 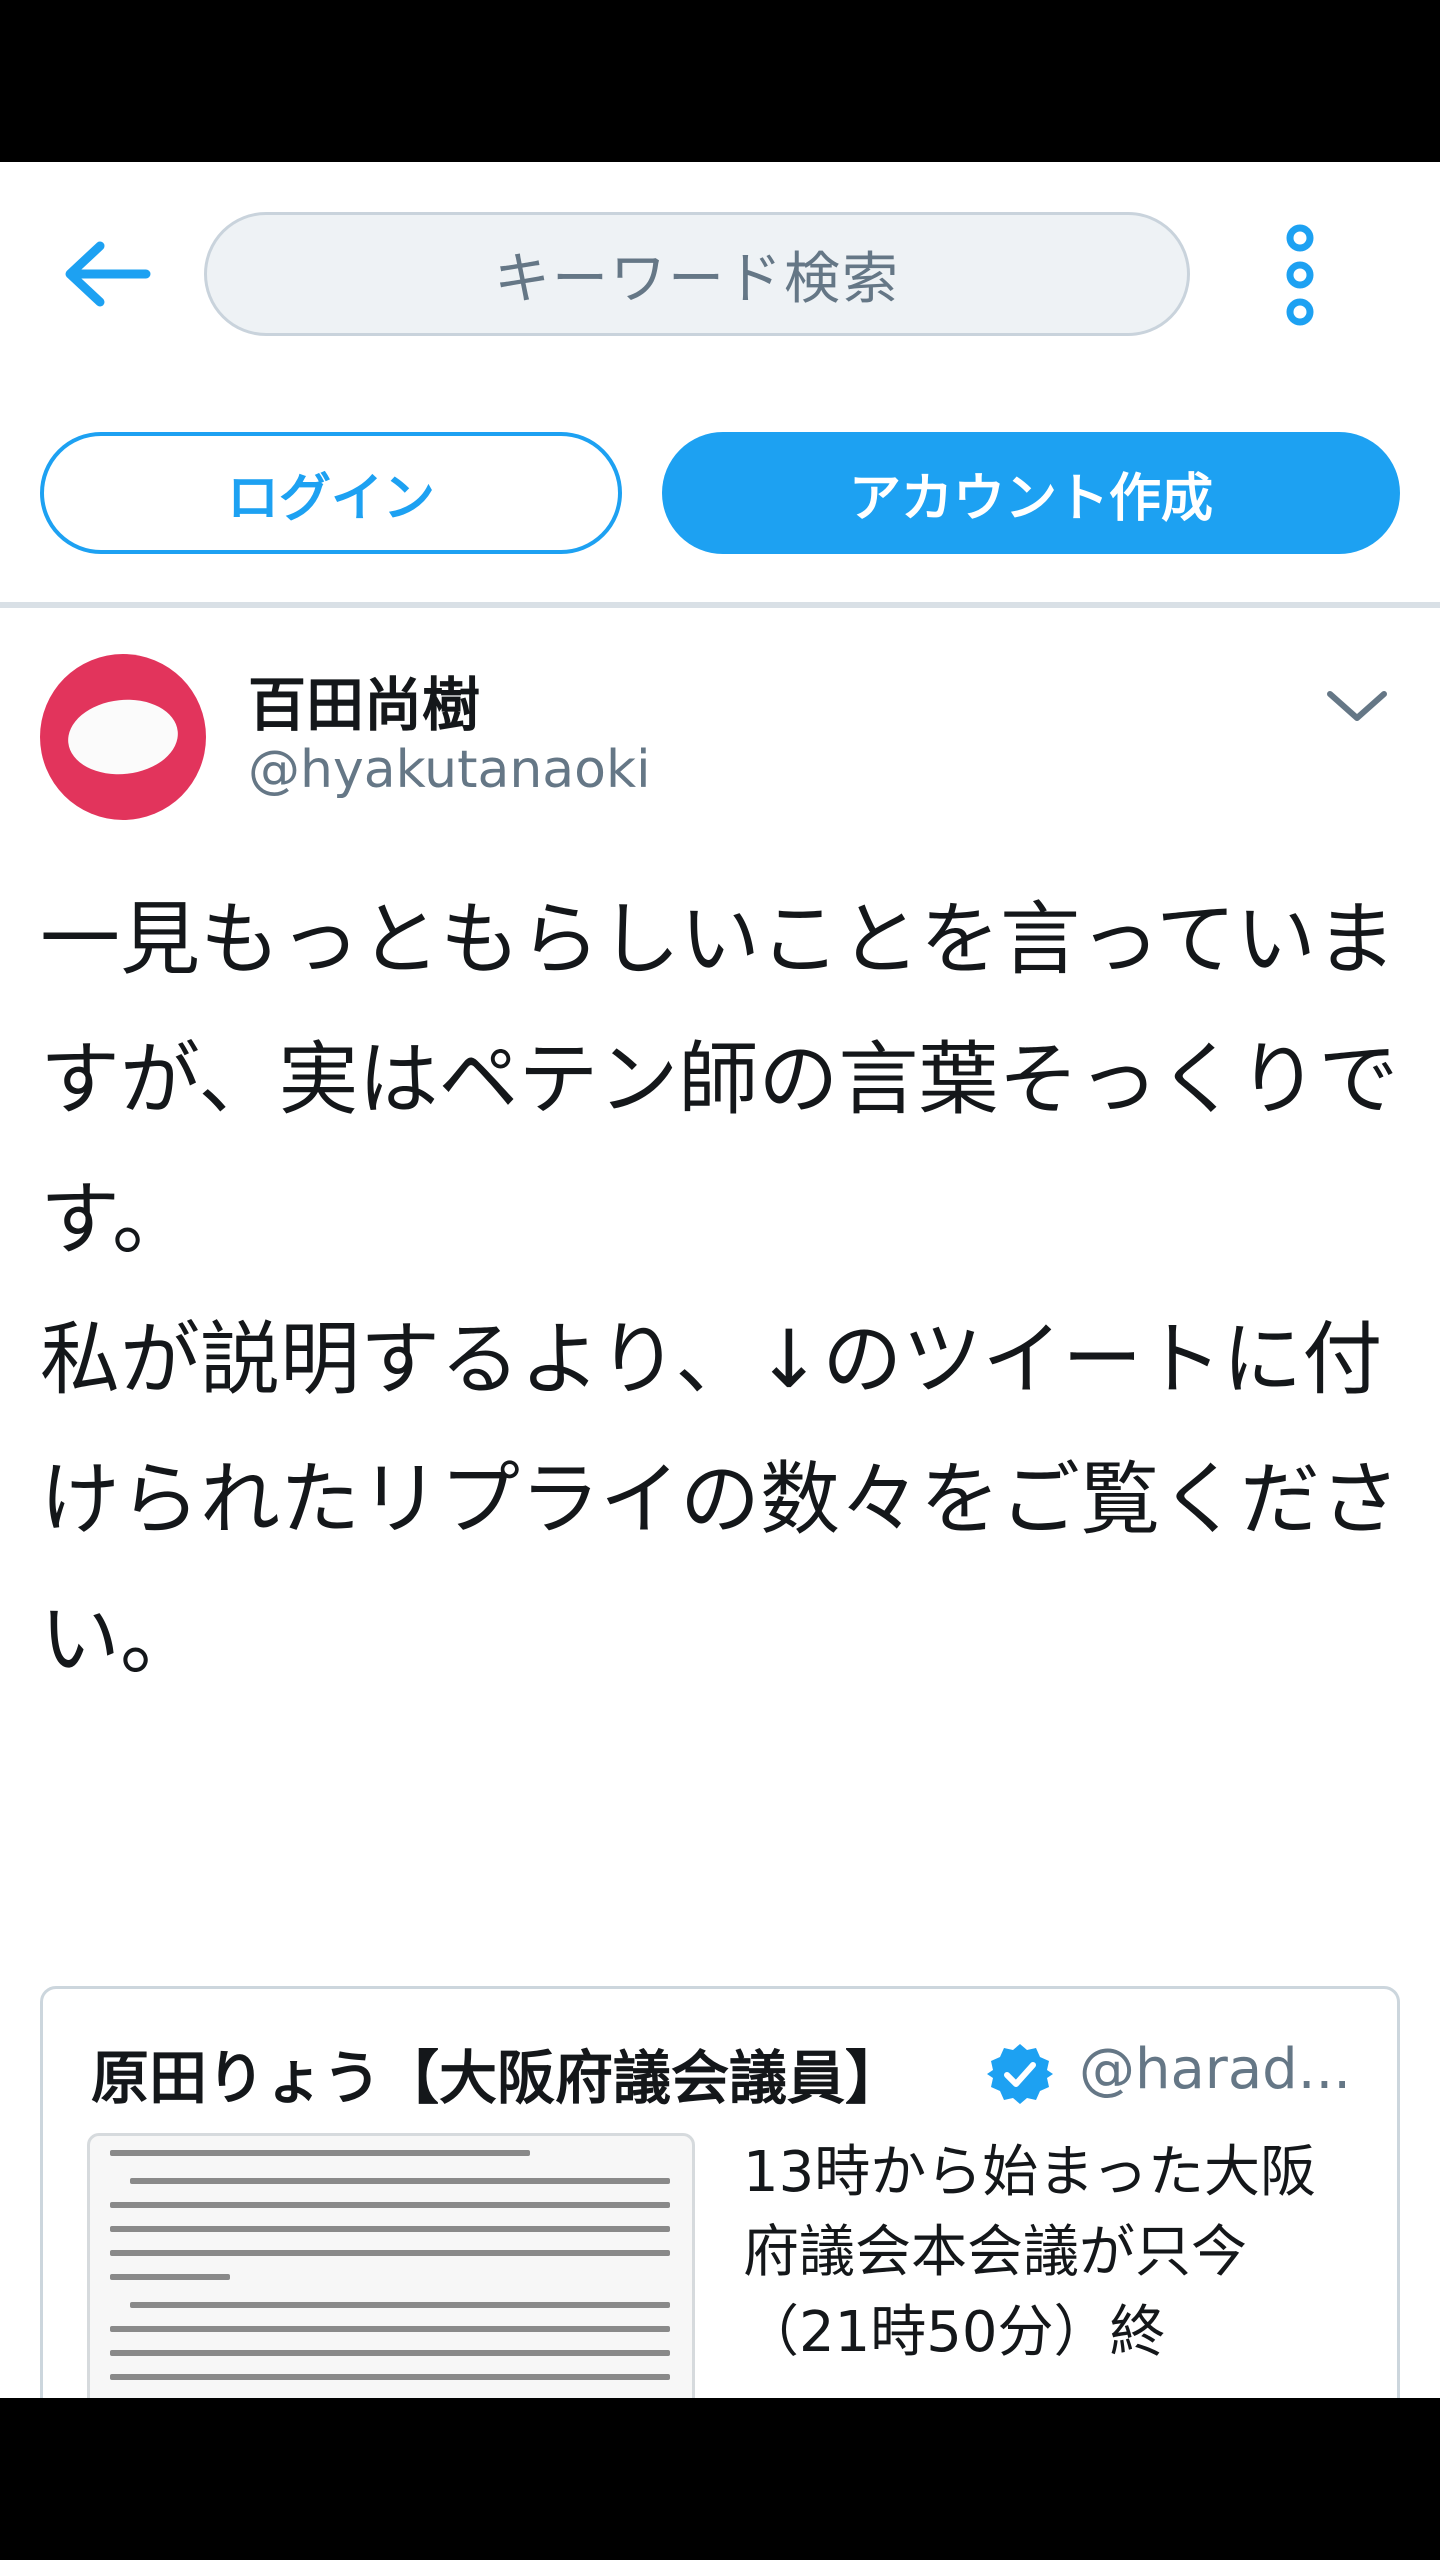 I want to click on tweet-menu-button, so click(x=1357, y=706).